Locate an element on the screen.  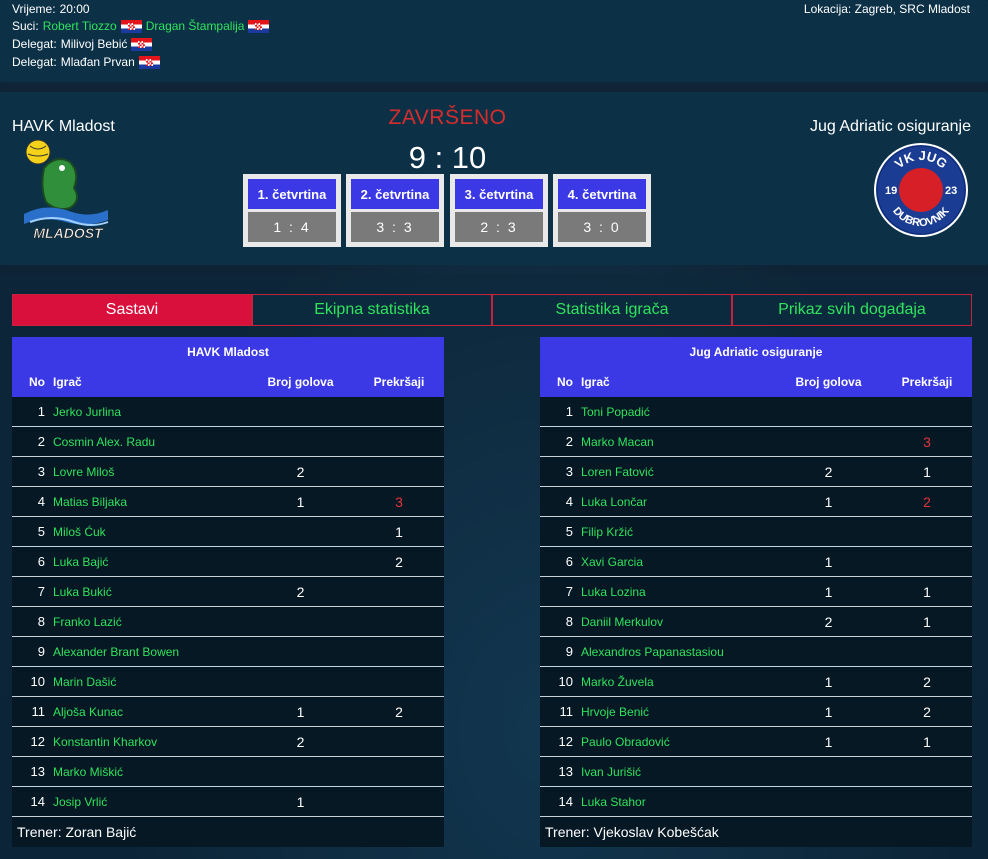
referees-line: Suci: Robert Tiozzo Dragan Štampalija is located at coordinates (141, 26).